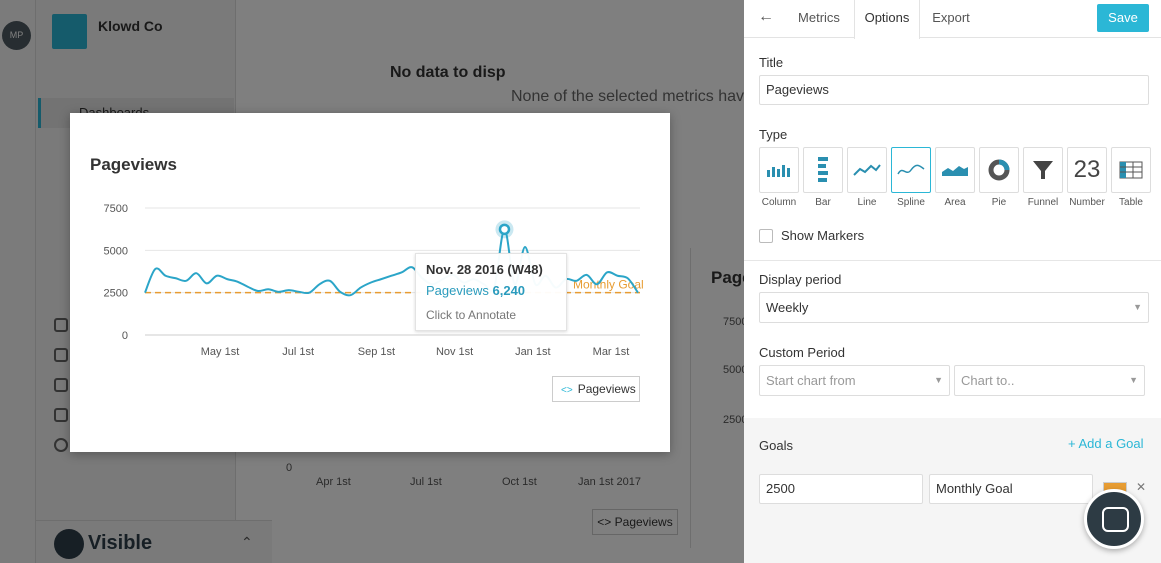  Describe the element at coordinates (1087, 202) in the screenshot. I see `type-label-number: Number` at that location.